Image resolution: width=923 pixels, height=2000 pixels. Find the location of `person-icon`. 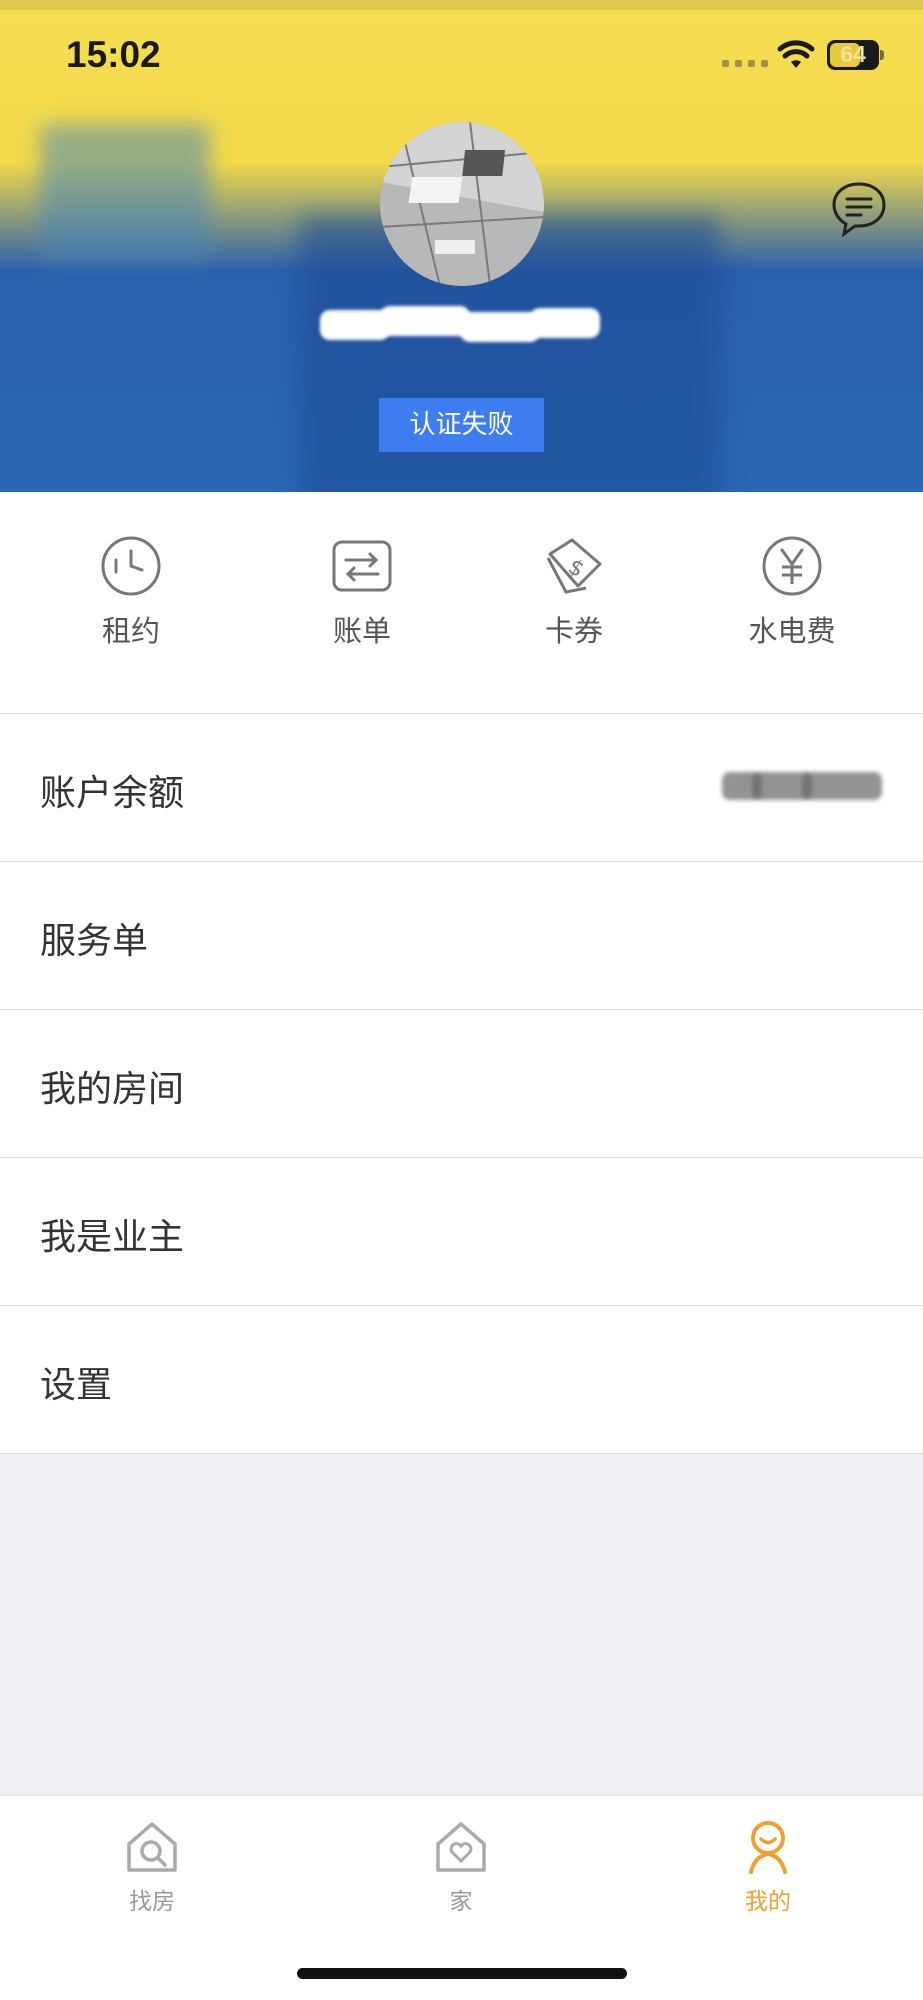

person-icon is located at coordinates (768, 1847).